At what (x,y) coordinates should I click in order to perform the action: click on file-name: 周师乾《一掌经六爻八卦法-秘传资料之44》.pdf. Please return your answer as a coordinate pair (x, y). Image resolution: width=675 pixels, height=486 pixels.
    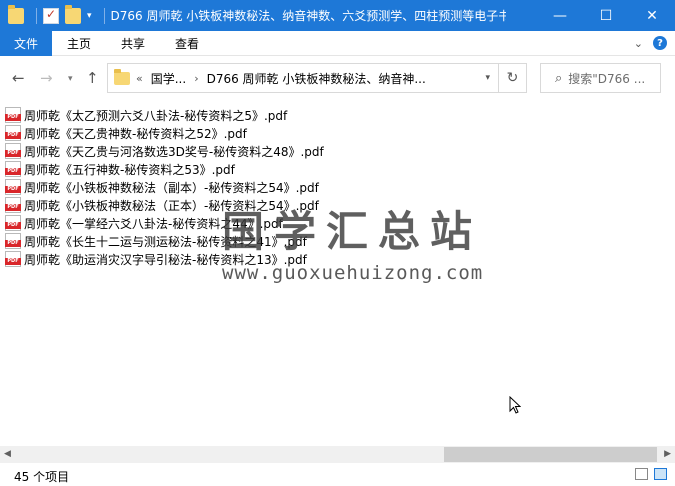
    Looking at the image, I should click on (153, 223).